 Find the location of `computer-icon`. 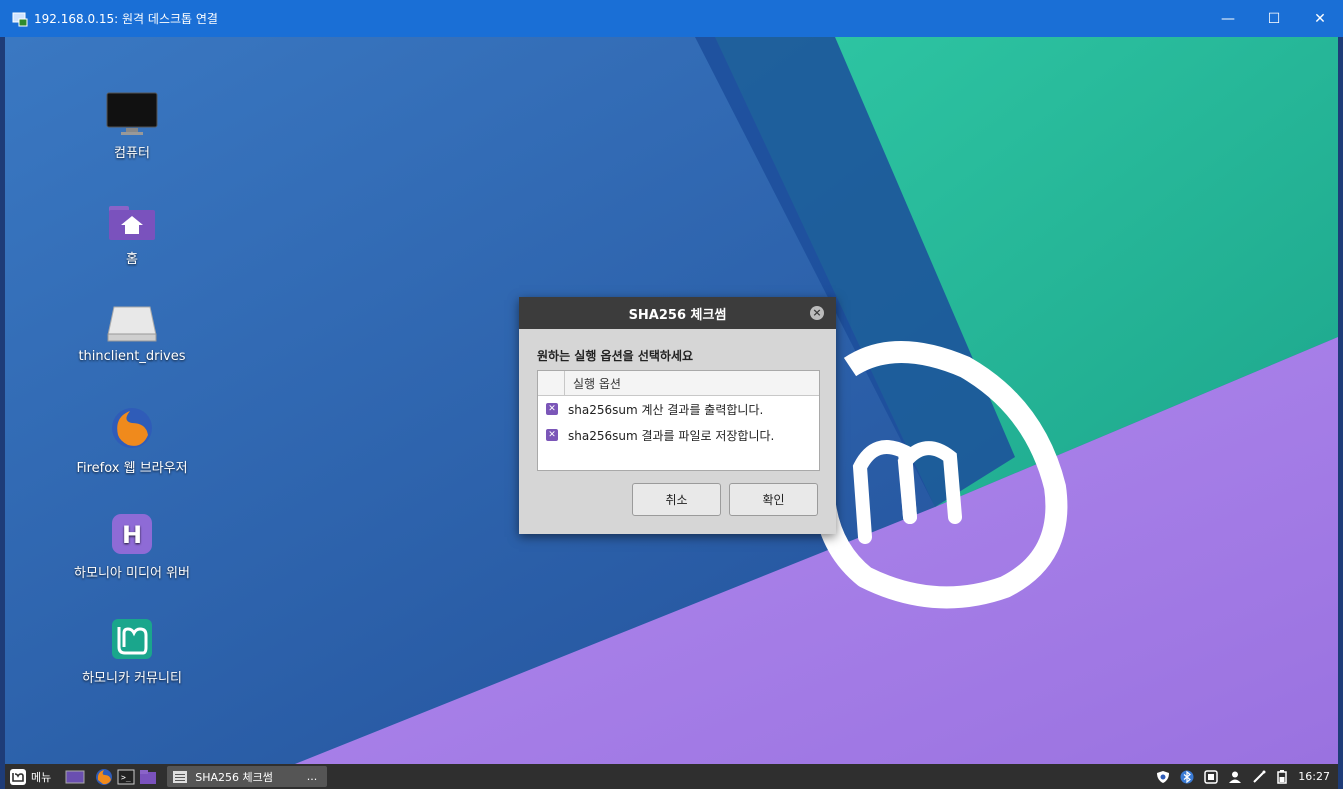

computer-icon is located at coordinates (132, 114).